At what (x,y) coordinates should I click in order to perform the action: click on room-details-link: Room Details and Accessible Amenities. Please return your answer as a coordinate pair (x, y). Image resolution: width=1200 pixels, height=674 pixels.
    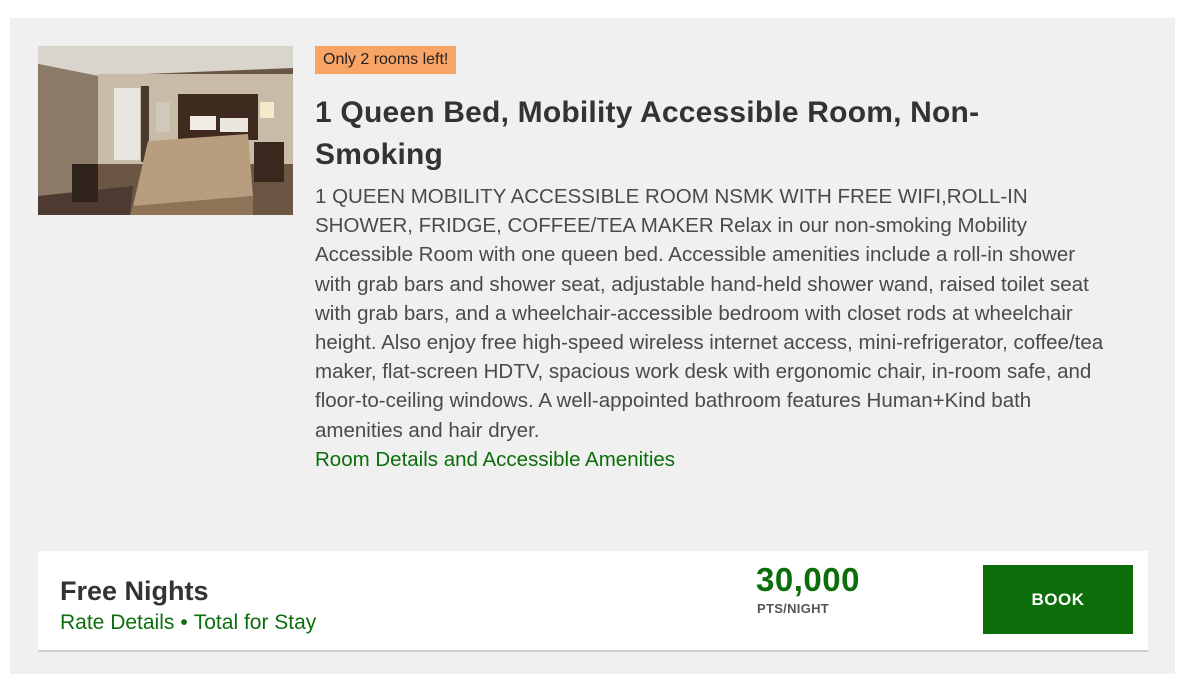
    Looking at the image, I should click on (495, 459).